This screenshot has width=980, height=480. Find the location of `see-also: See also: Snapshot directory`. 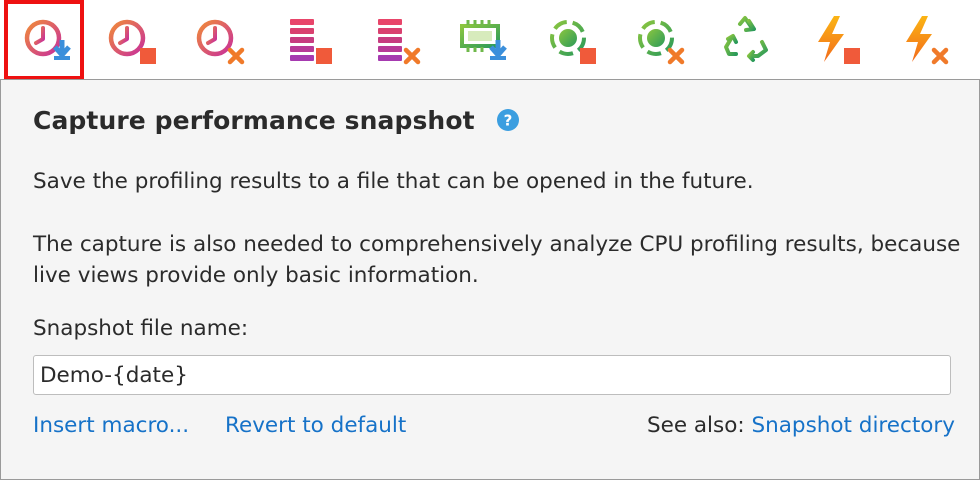

see-also: See also: Snapshot directory is located at coordinates (801, 426).